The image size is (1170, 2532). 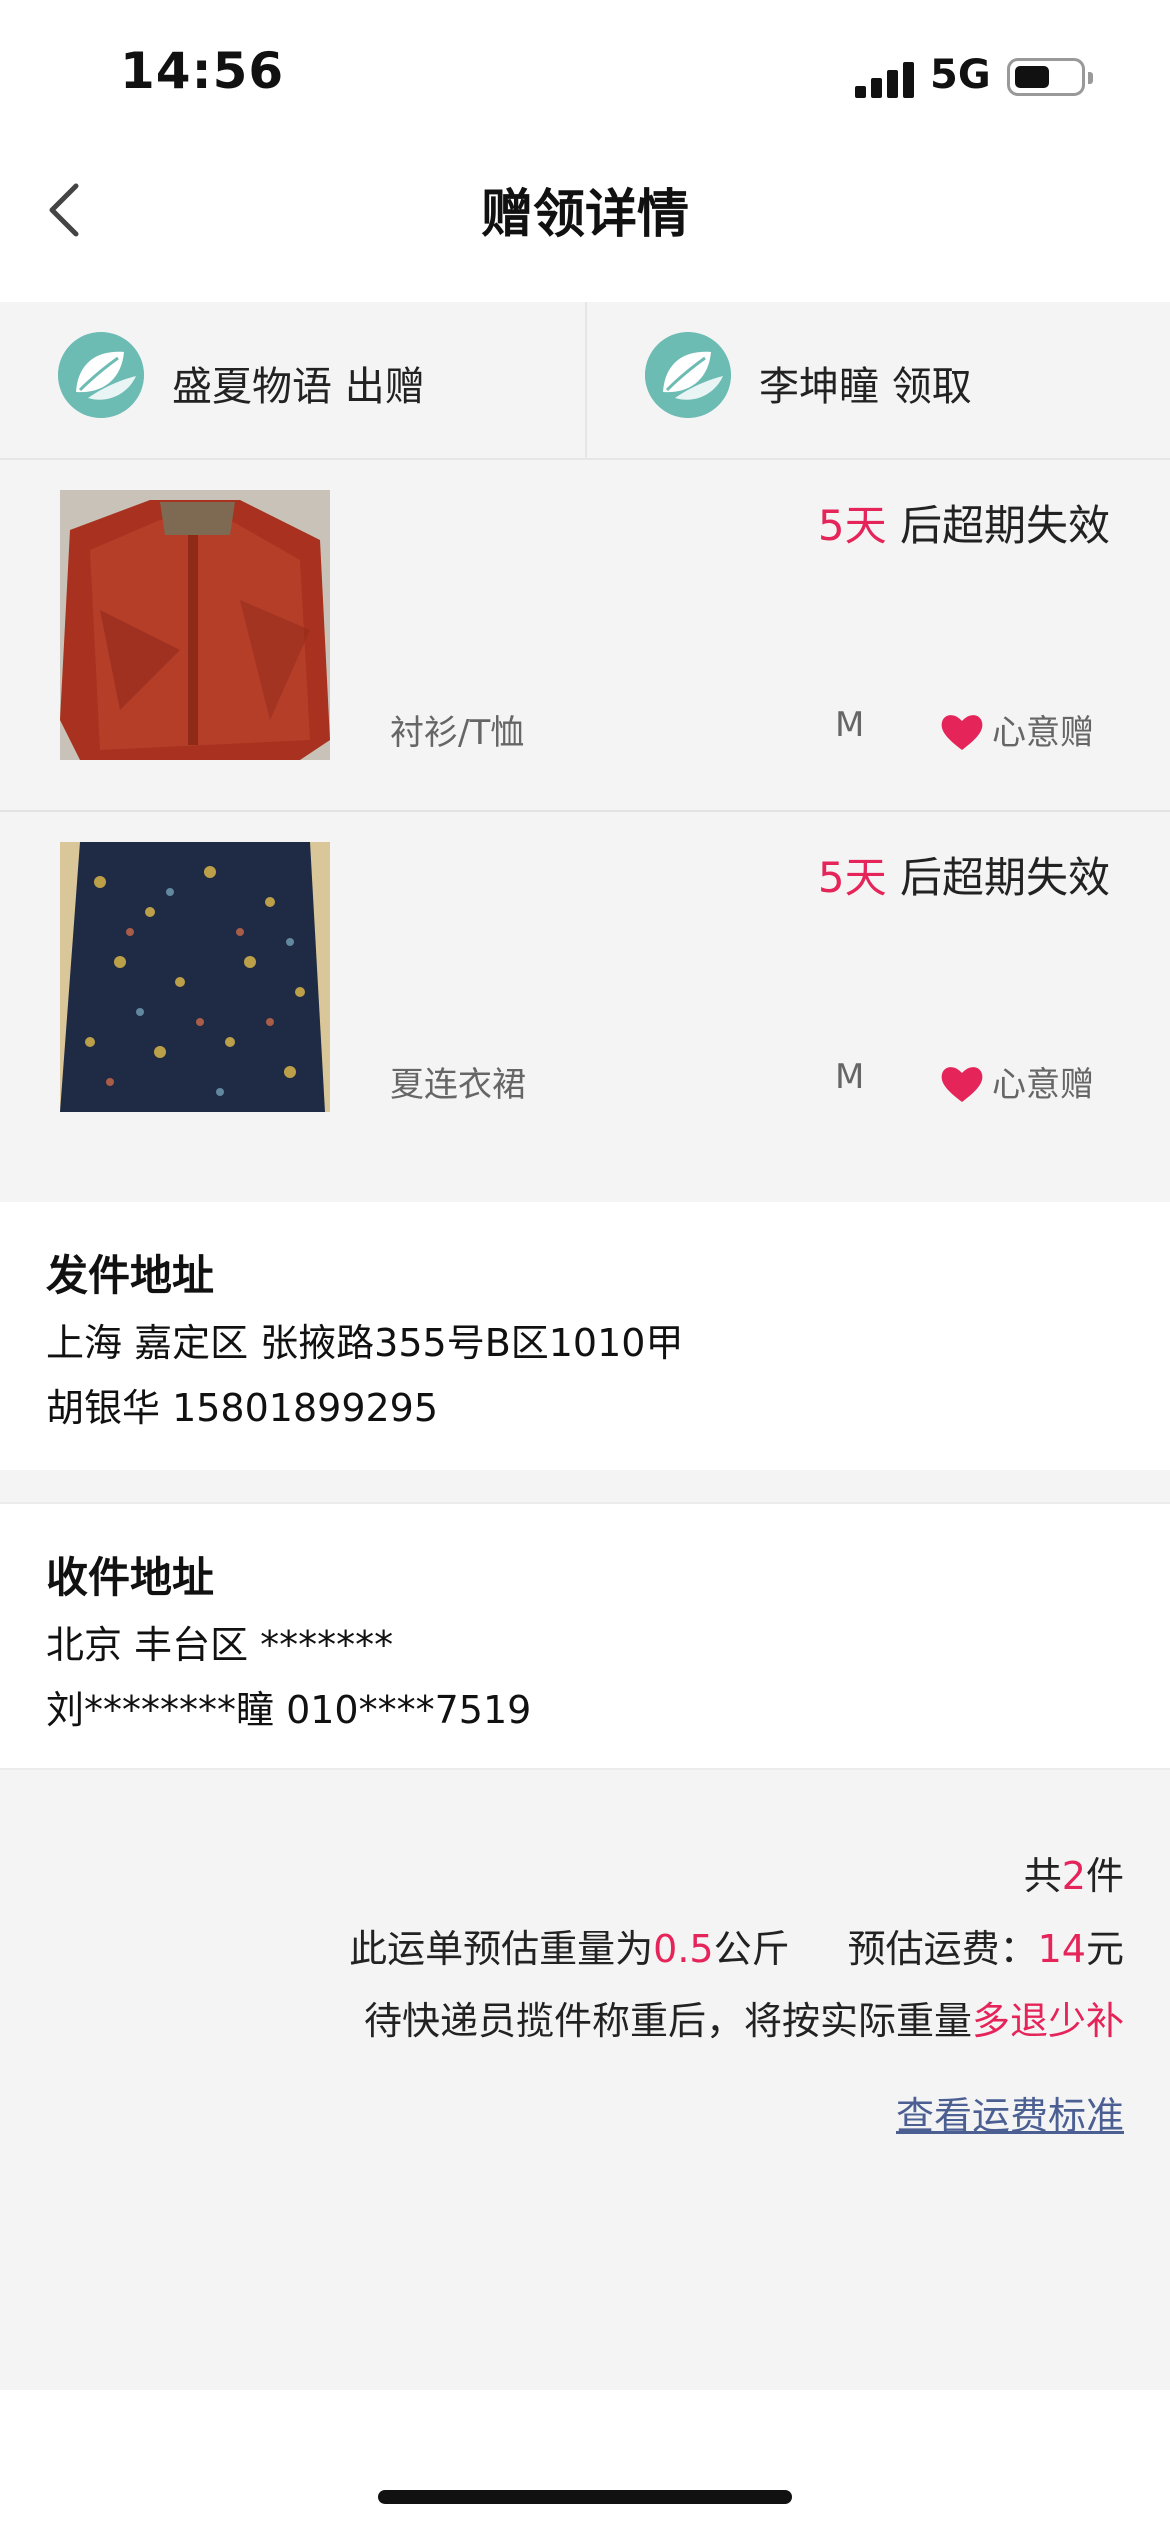 What do you see at coordinates (195, 977) in the screenshot?
I see `item-photo-dress` at bounding box center [195, 977].